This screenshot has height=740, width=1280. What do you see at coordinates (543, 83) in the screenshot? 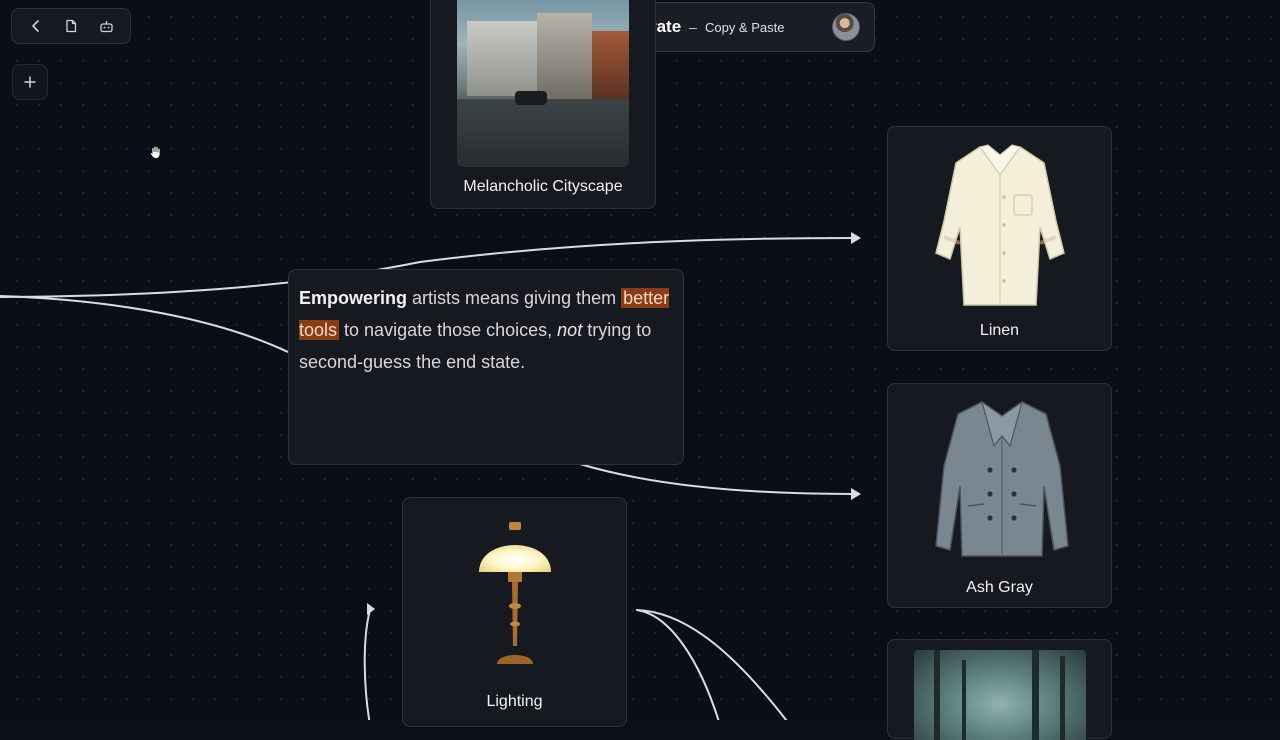
I see `cityscape-image` at bounding box center [543, 83].